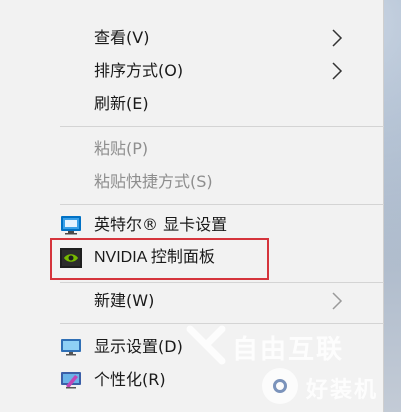  What do you see at coordinates (139, 70) in the screenshot?
I see `menu-item-label: 排序方式(O)` at bounding box center [139, 70].